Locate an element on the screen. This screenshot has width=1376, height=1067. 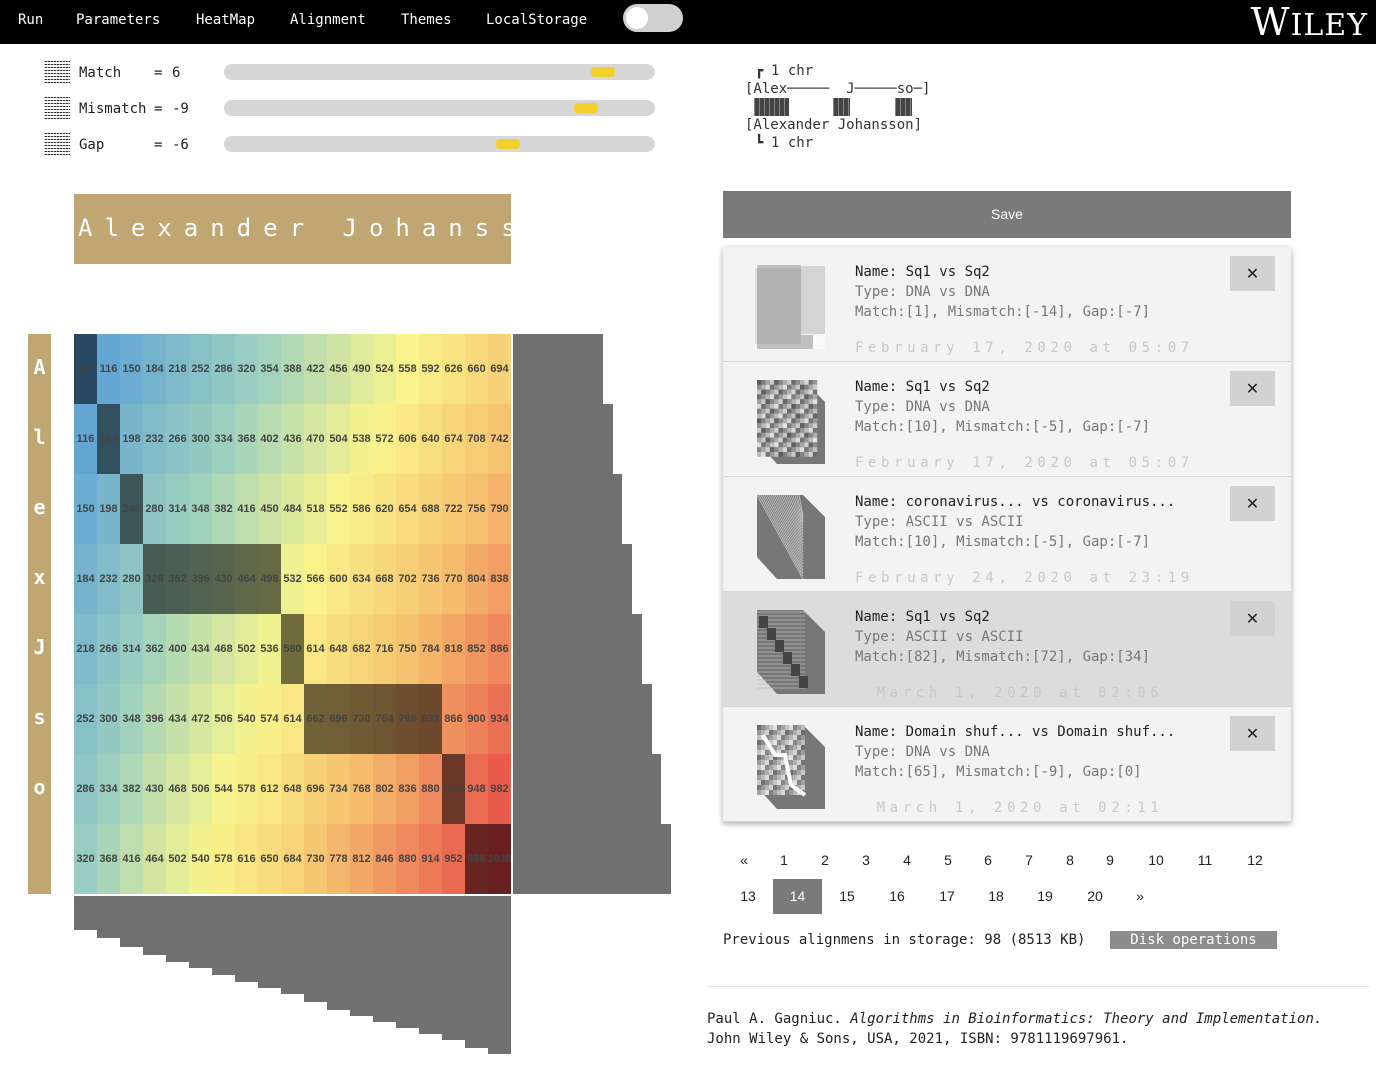
param-value: 6 is located at coordinates (176, 73).